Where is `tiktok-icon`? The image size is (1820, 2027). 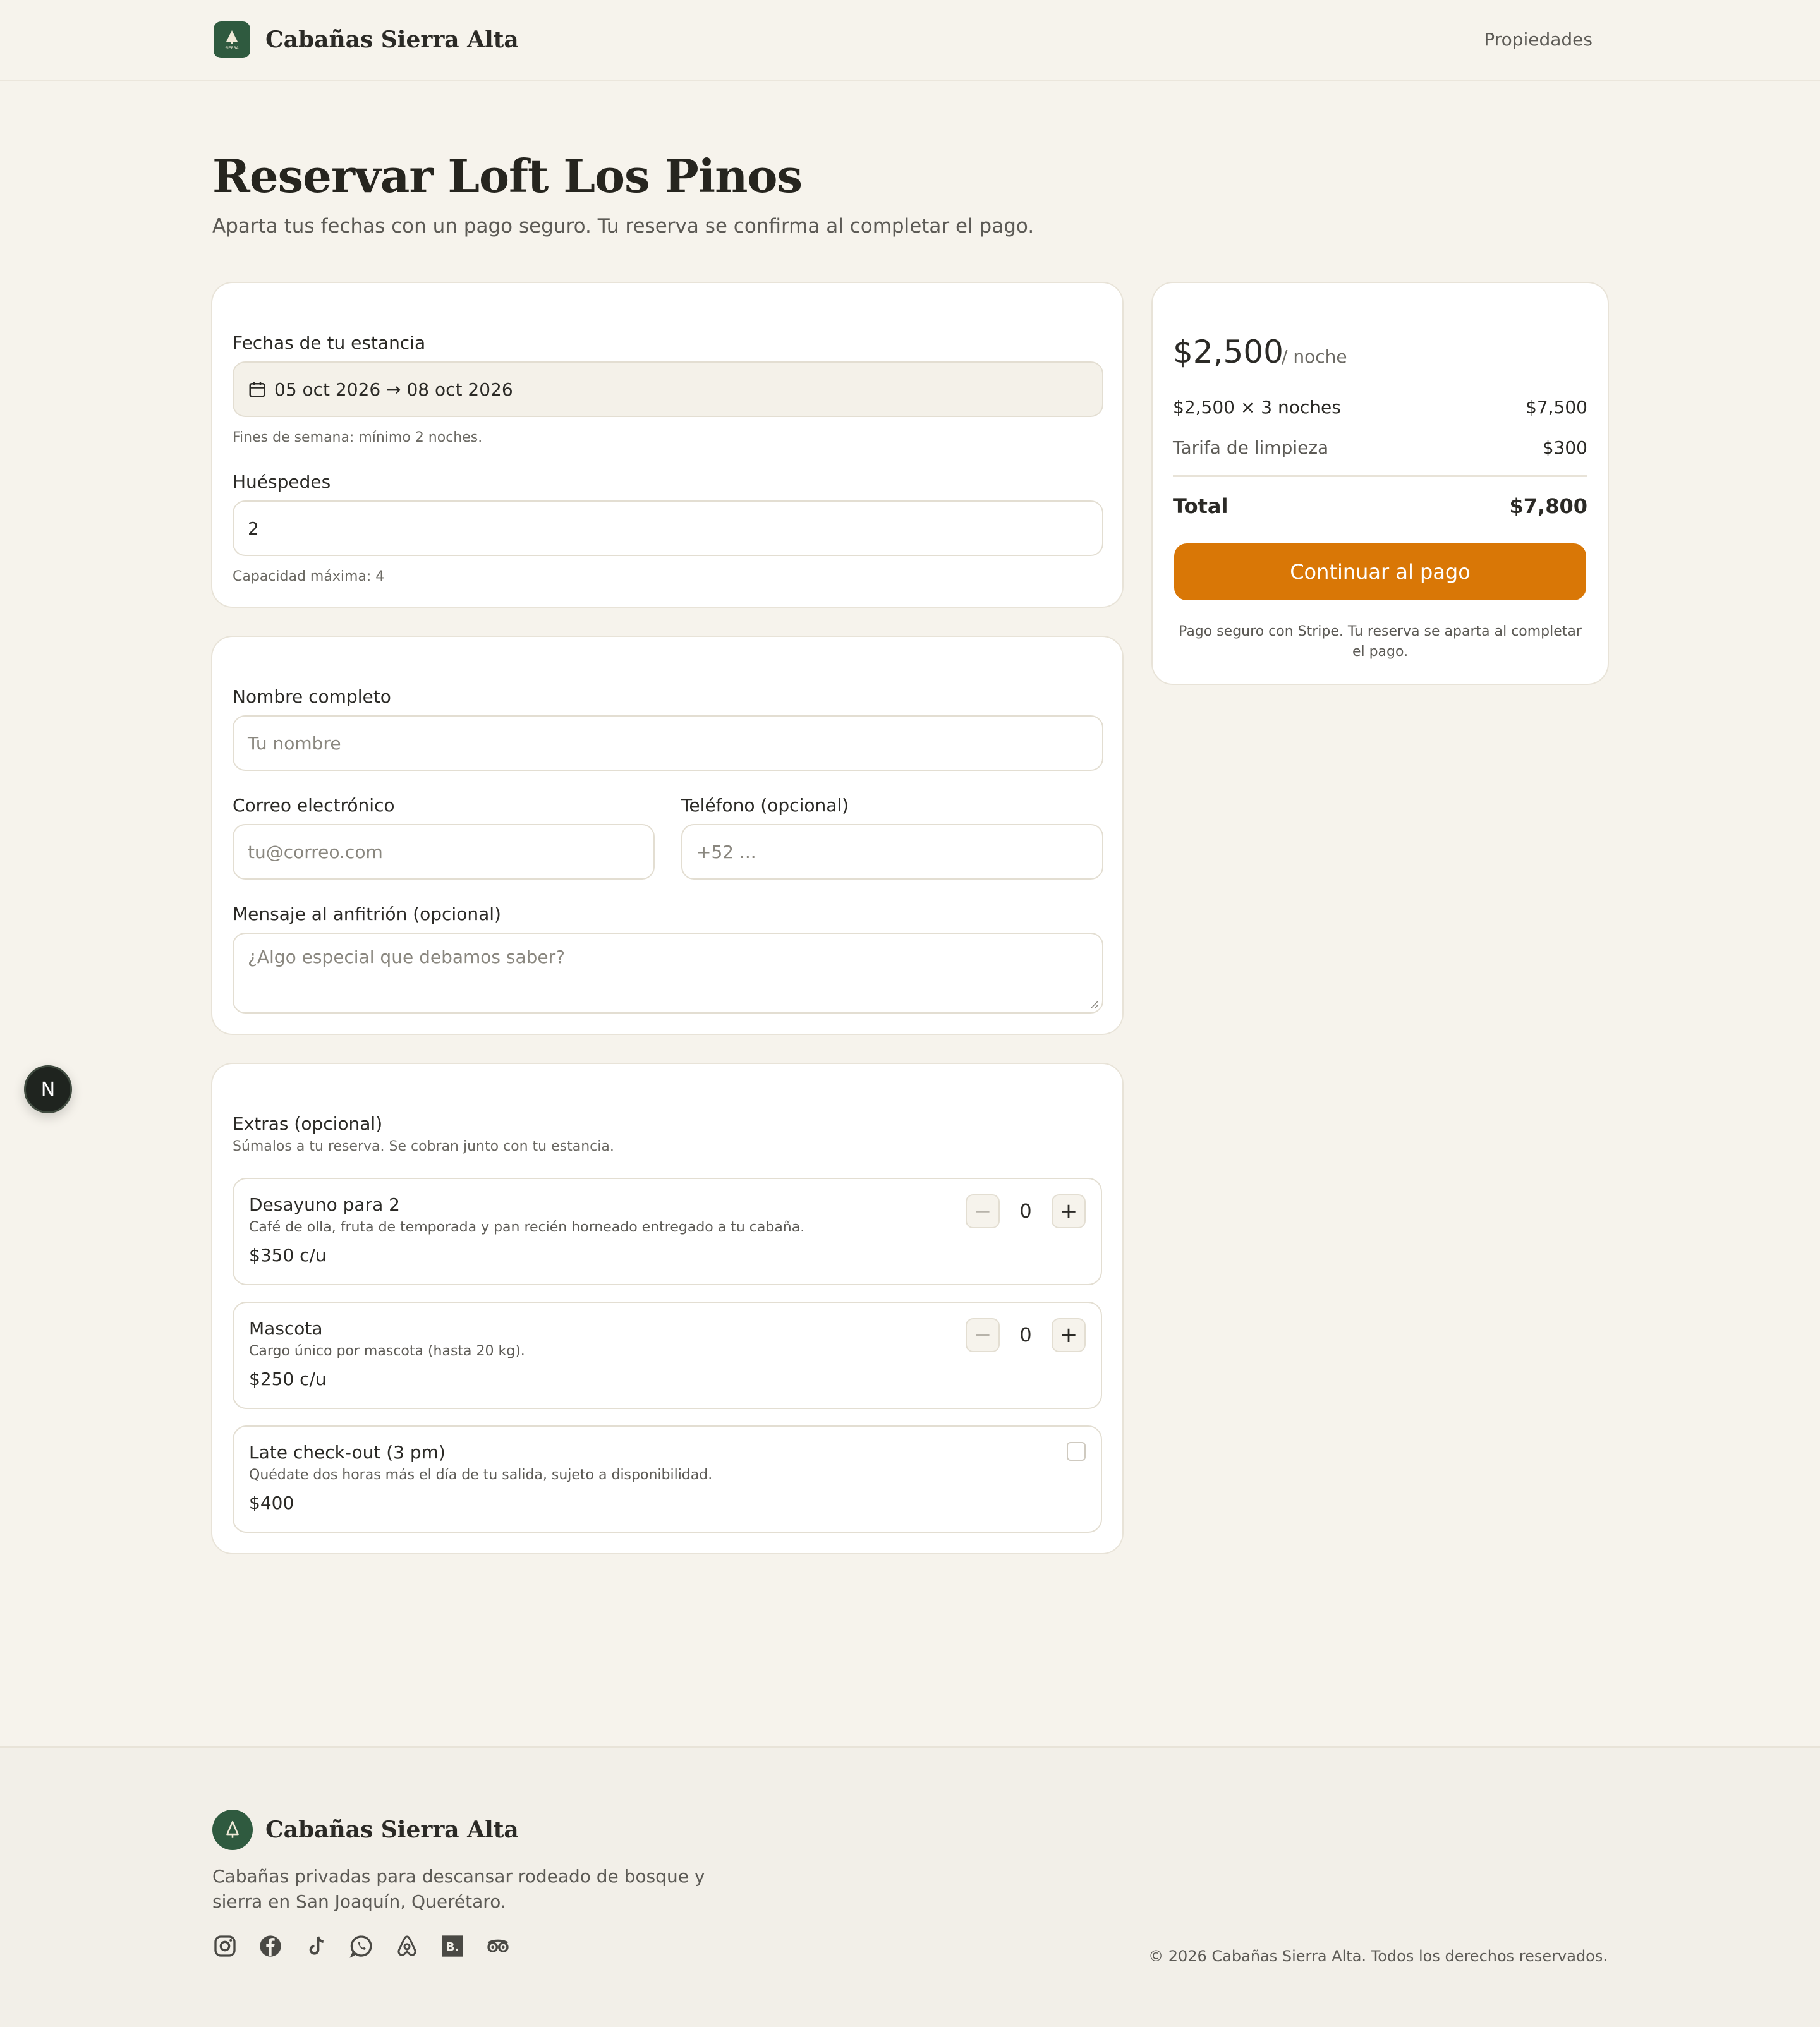
tiktok-icon is located at coordinates (316, 1946).